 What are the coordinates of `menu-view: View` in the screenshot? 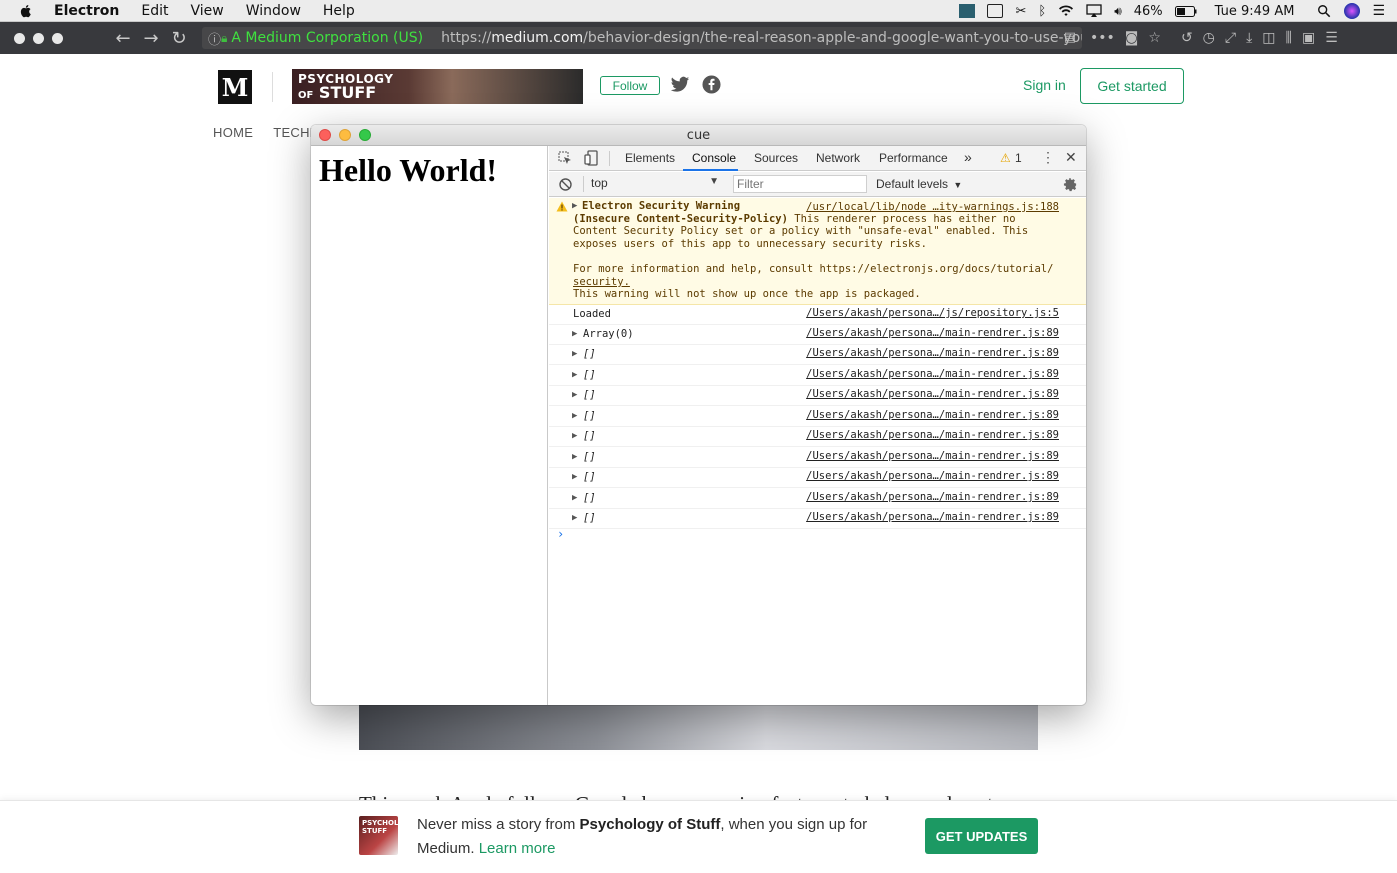 It's located at (206, 11).